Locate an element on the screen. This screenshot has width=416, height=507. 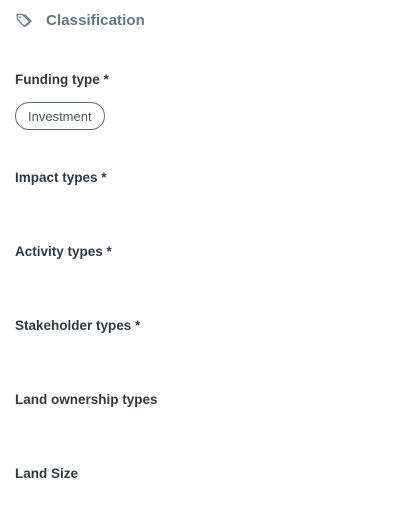
section-header: Classification is located at coordinates (80, 20).